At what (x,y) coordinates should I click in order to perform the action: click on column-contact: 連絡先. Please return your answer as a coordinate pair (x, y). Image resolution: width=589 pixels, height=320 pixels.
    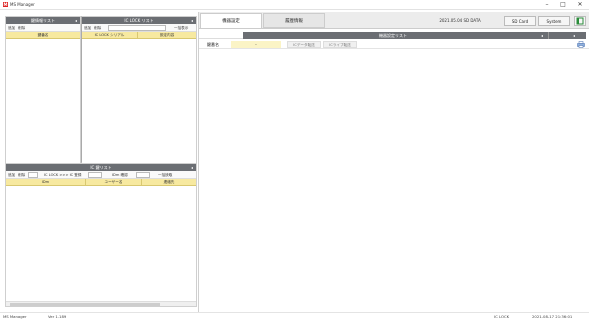
    Looking at the image, I should click on (169, 182).